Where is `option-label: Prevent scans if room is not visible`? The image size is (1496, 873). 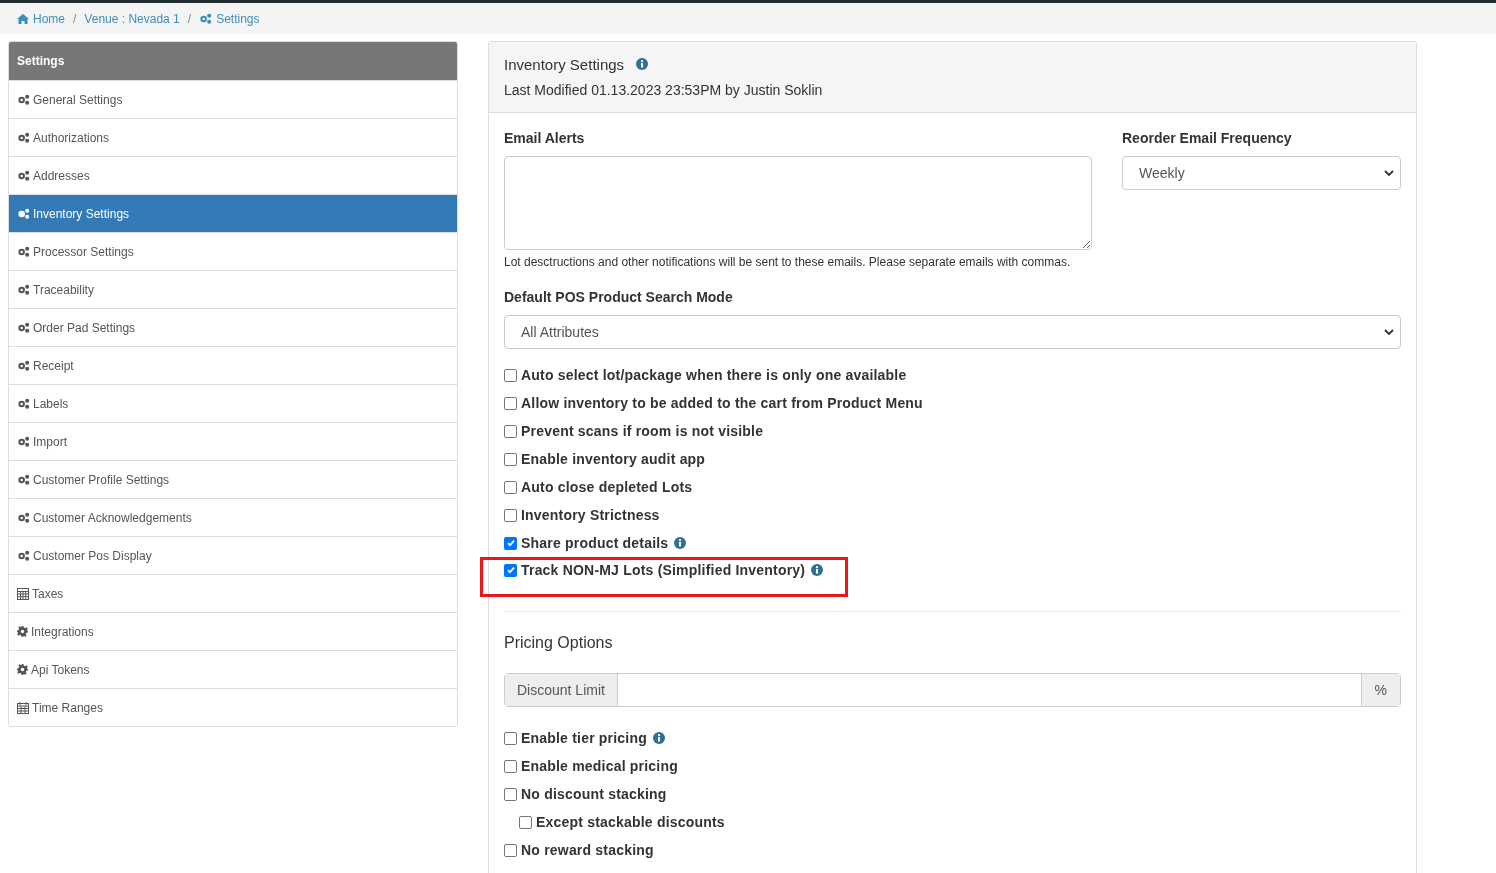 option-label: Prevent scans if room is not visible is located at coordinates (642, 431).